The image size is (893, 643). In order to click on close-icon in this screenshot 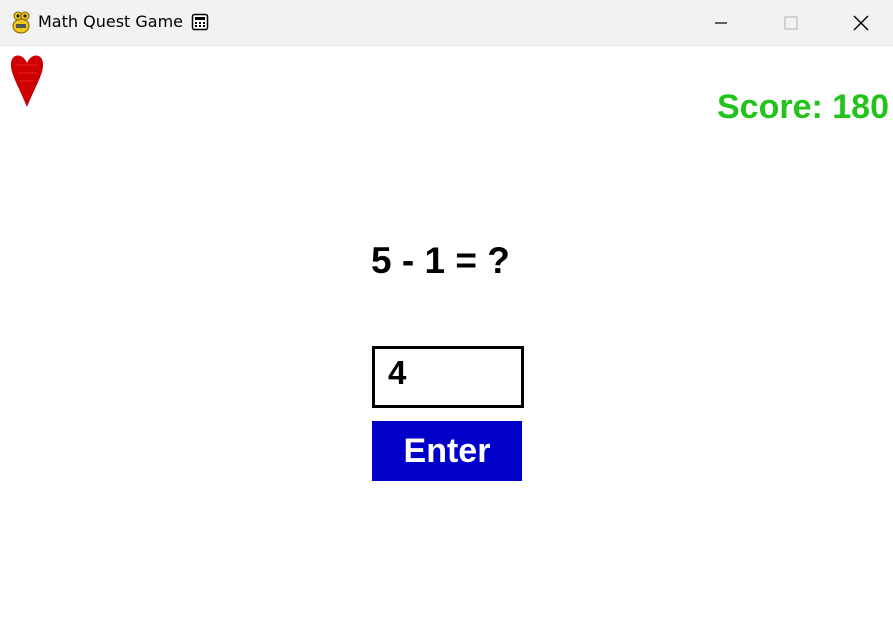, I will do `click(861, 22)`.